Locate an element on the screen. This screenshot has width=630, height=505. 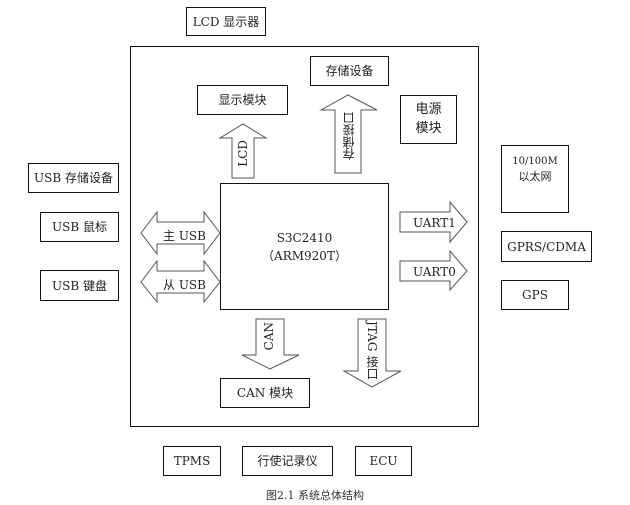
can-module-box: CAN 模块 is located at coordinates (265, 393).